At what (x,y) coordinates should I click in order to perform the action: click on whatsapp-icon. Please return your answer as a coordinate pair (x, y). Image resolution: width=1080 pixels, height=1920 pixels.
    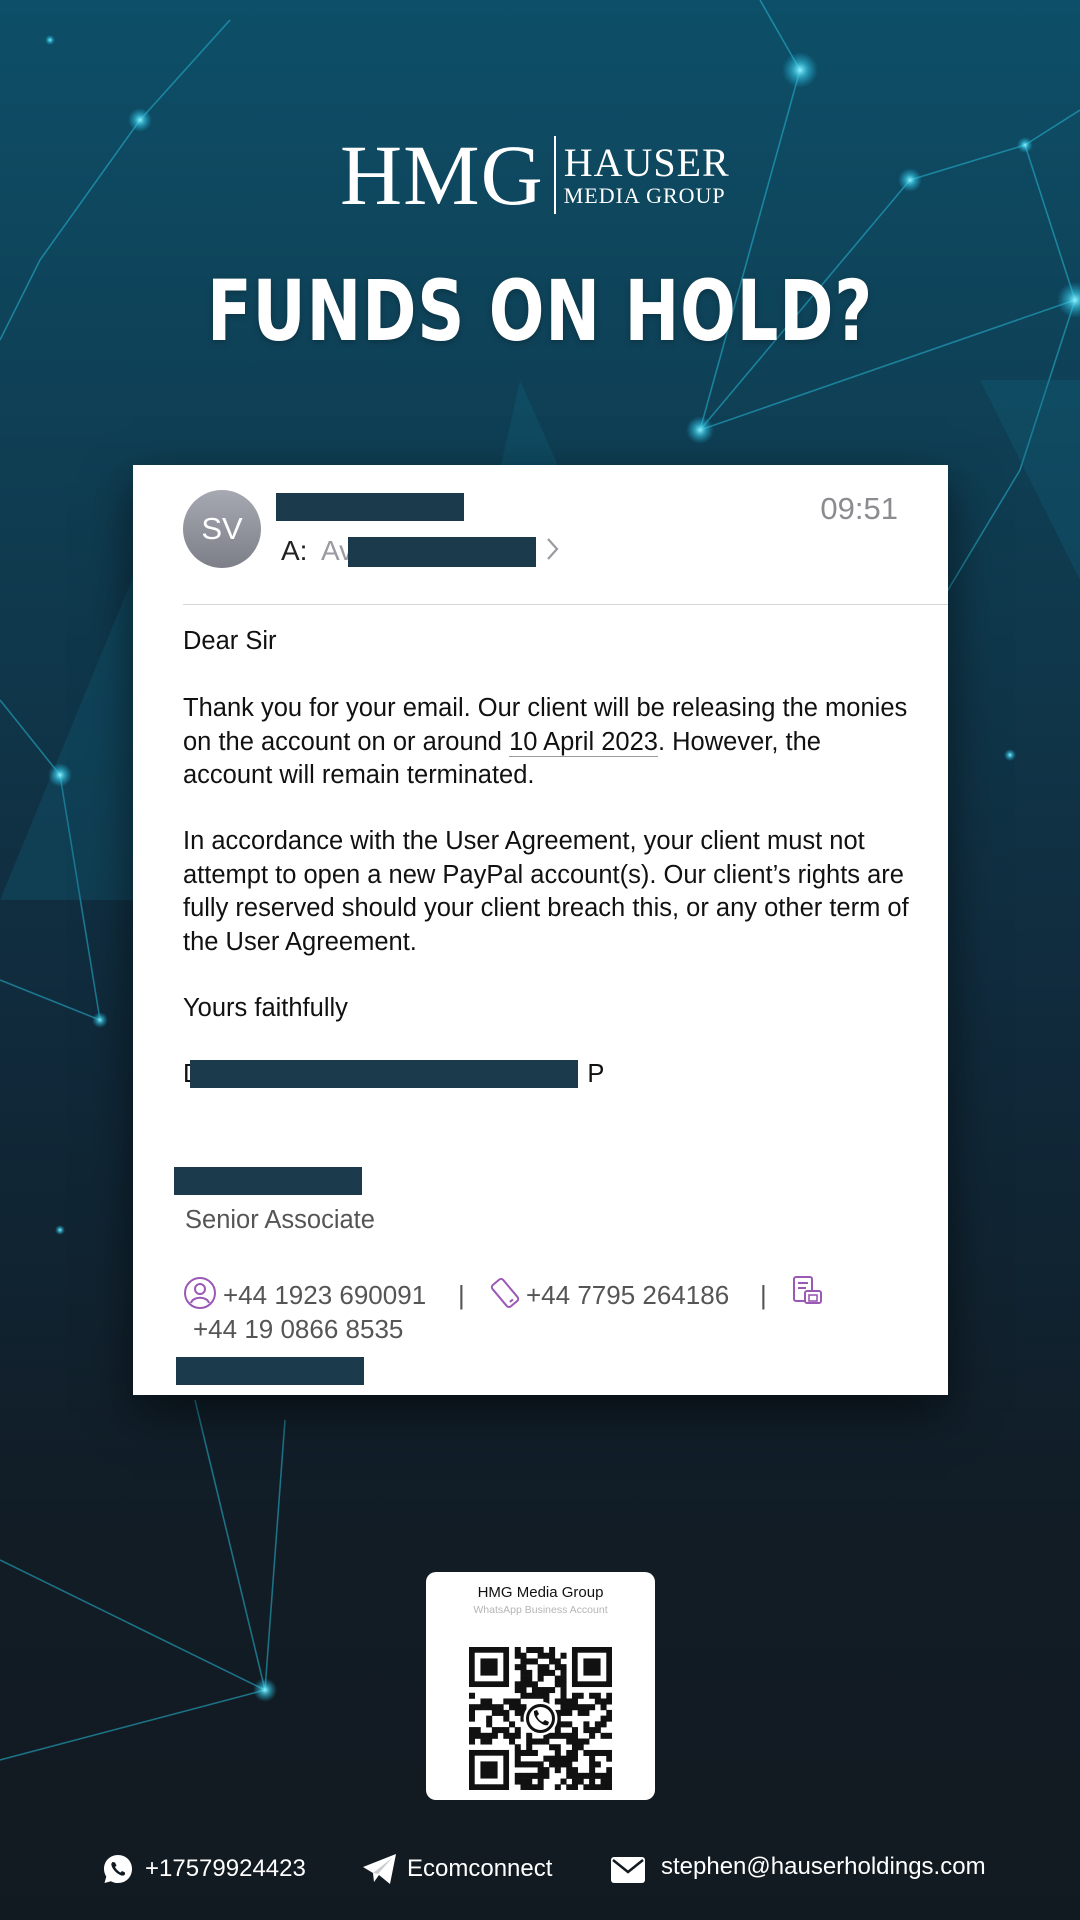
    Looking at the image, I should click on (118, 1869).